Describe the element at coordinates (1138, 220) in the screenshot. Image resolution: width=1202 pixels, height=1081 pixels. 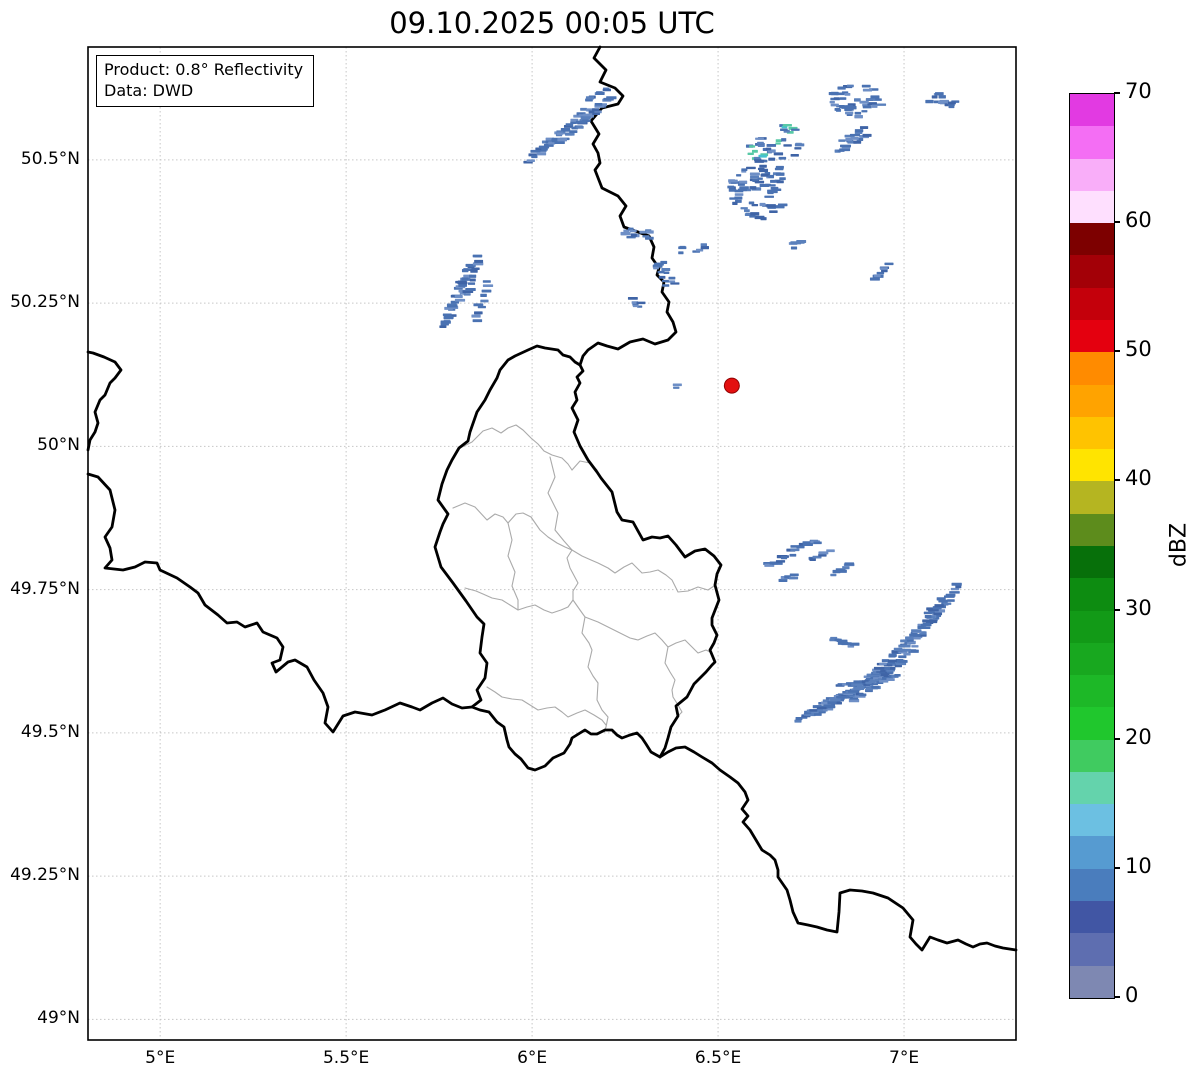
I see `colorbar-tick-label: 60` at that location.